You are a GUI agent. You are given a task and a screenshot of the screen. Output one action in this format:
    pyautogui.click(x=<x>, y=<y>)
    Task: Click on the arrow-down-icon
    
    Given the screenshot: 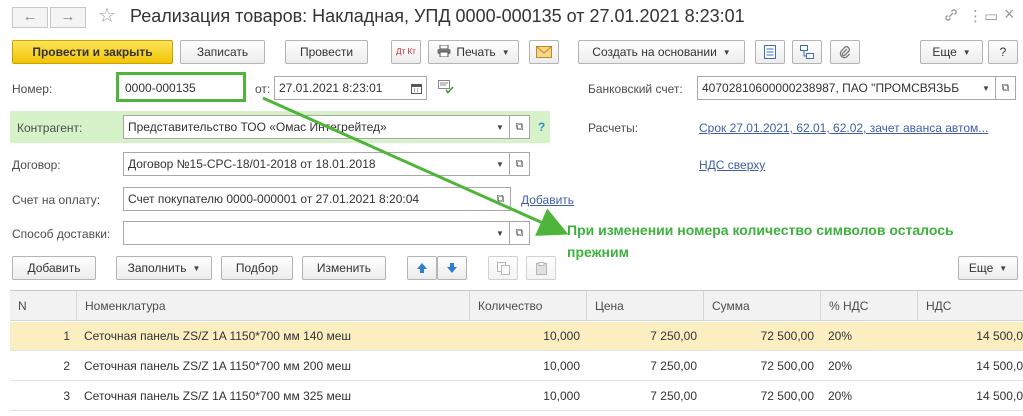 What is the action you would take?
    pyautogui.click(x=452, y=268)
    